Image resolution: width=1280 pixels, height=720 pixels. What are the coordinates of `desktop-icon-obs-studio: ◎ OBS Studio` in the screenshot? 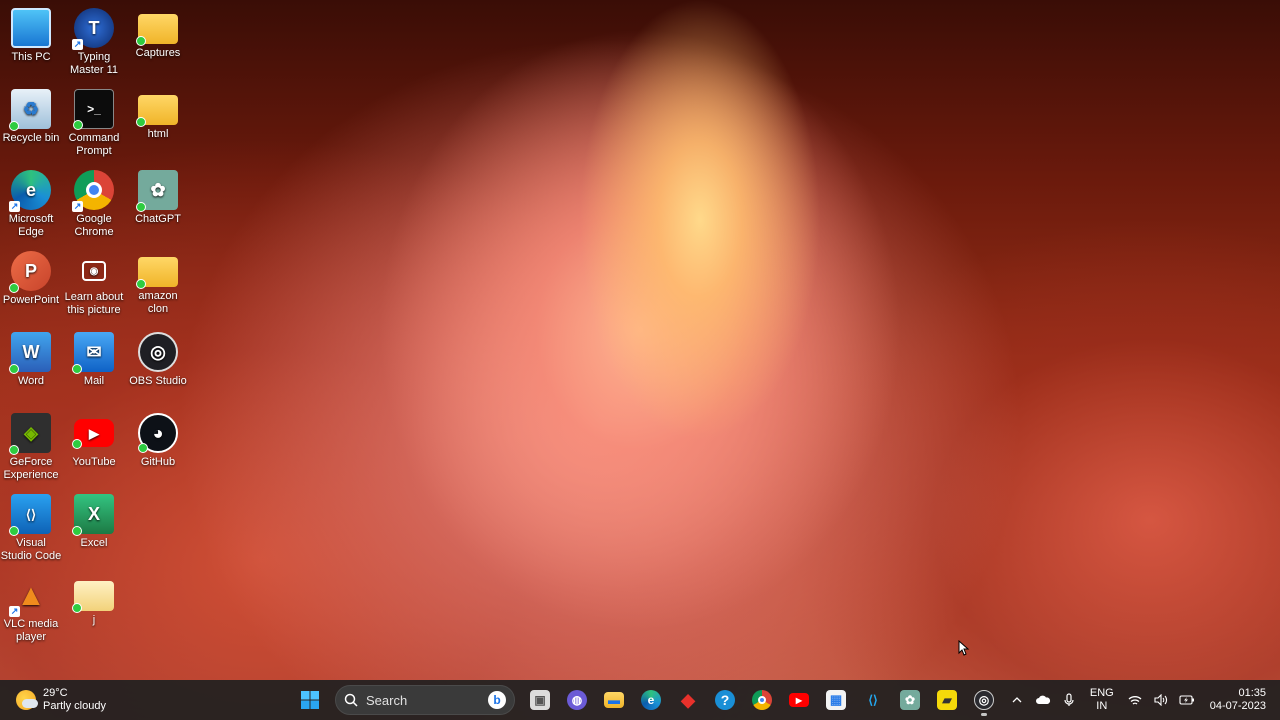 It's located at (158, 360).